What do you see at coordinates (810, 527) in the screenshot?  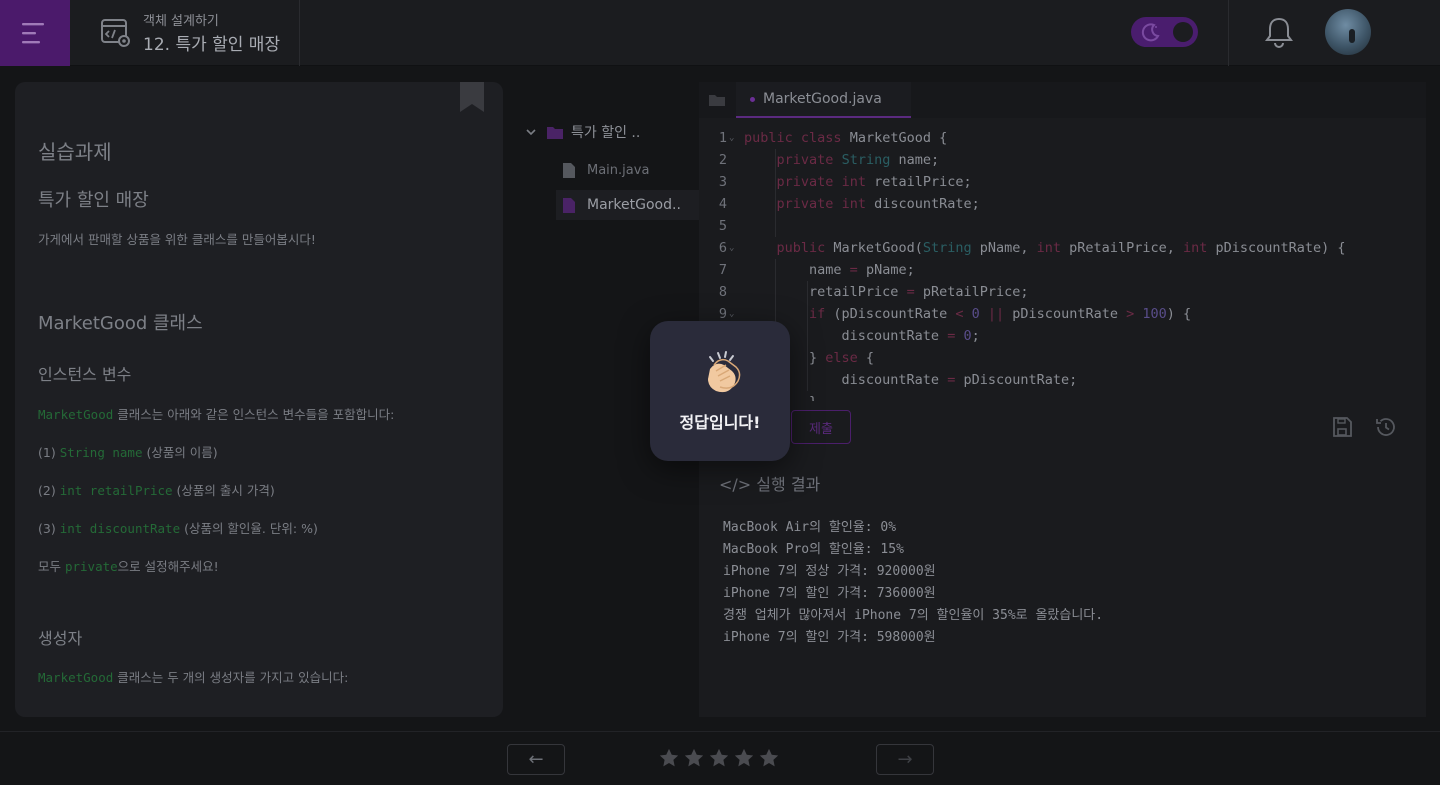 I see `output-line: MacBook Air의 할인율: 0%` at bounding box center [810, 527].